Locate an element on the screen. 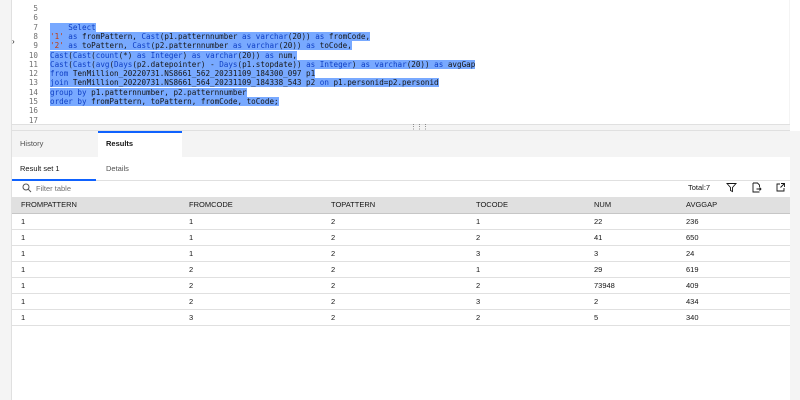 The width and height of the screenshot is (800, 400). table-cell: 619 is located at coordinates (733, 269).